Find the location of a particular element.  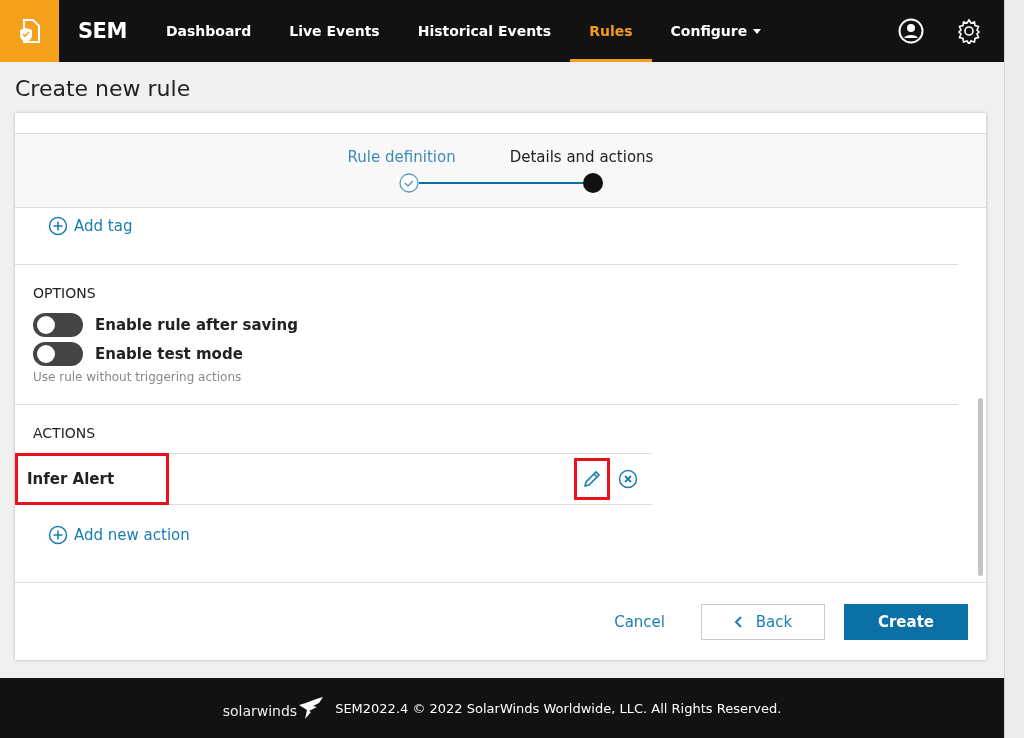

user-icon is located at coordinates (911, 31).